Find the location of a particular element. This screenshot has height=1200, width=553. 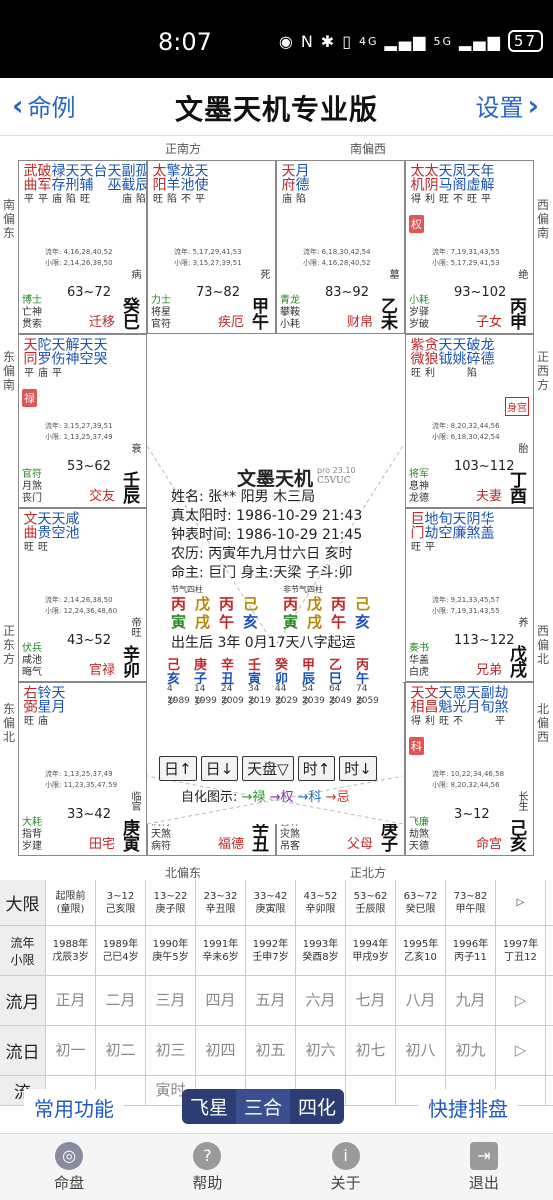

grid-cell: 53~62 壬辰限 is located at coordinates (371, 902).